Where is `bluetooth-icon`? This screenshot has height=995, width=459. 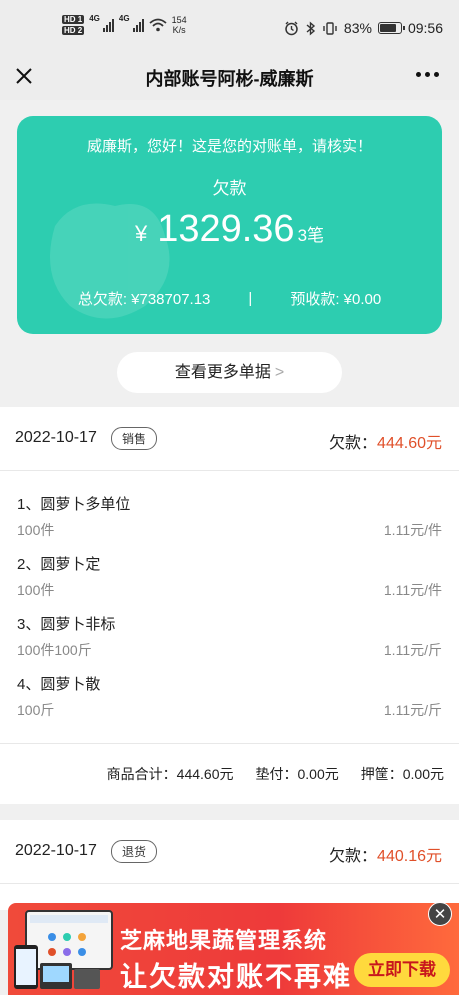 bluetooth-icon is located at coordinates (310, 28).